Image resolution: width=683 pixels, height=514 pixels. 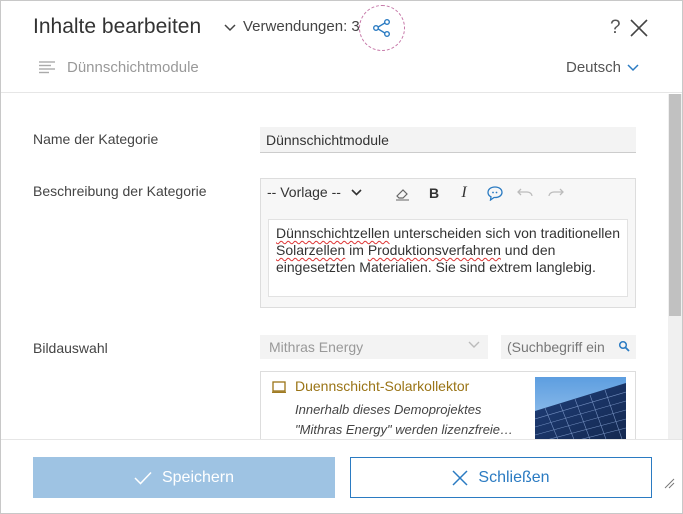 I want to click on search-icon, so click(x=624, y=346).